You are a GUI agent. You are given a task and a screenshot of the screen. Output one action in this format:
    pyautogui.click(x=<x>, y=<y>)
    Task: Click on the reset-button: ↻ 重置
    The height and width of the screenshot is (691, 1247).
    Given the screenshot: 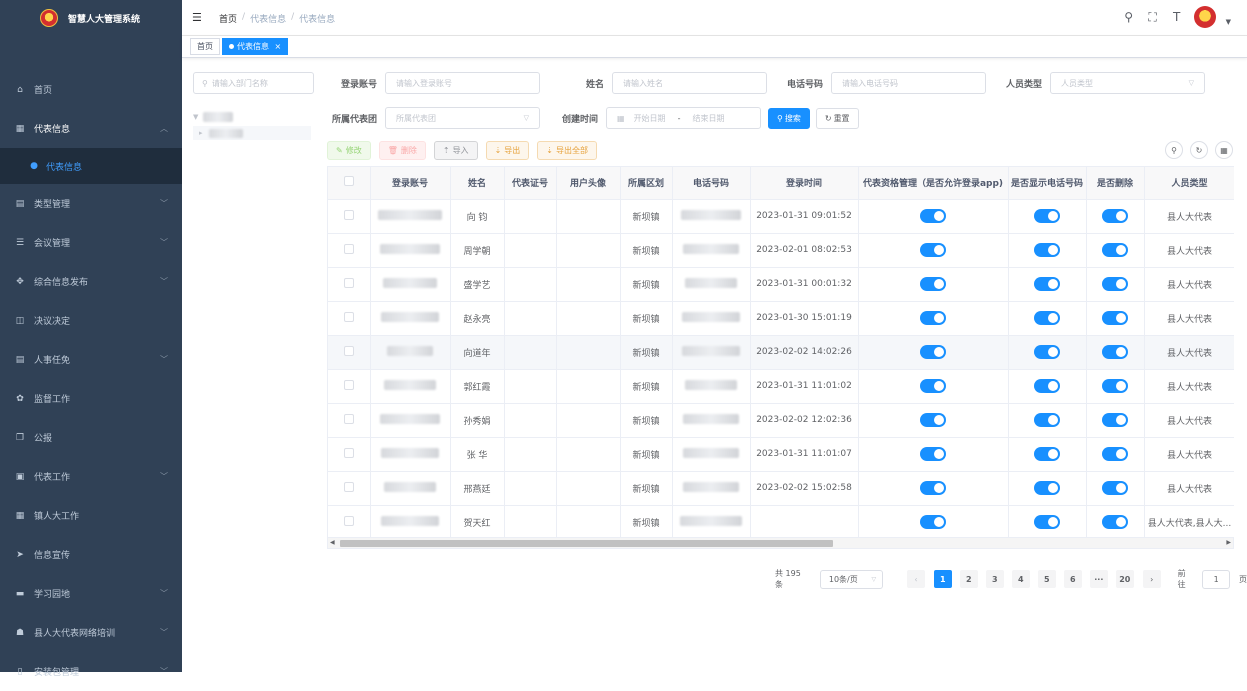 What is the action you would take?
    pyautogui.click(x=837, y=118)
    